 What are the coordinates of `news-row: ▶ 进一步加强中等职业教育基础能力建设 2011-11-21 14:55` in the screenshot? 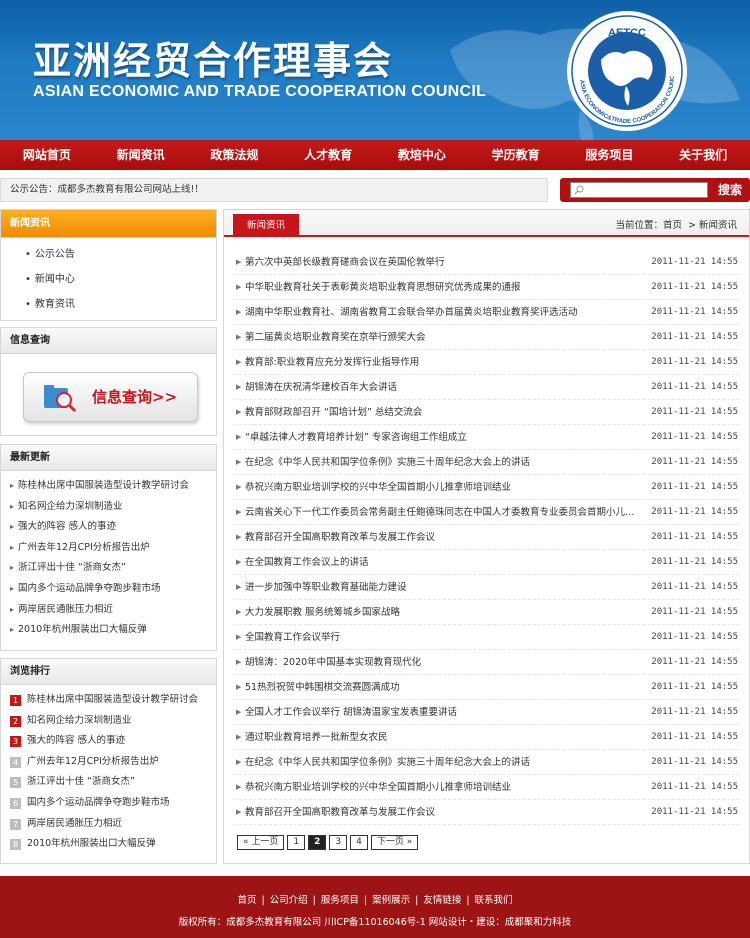 It's located at (487, 587).